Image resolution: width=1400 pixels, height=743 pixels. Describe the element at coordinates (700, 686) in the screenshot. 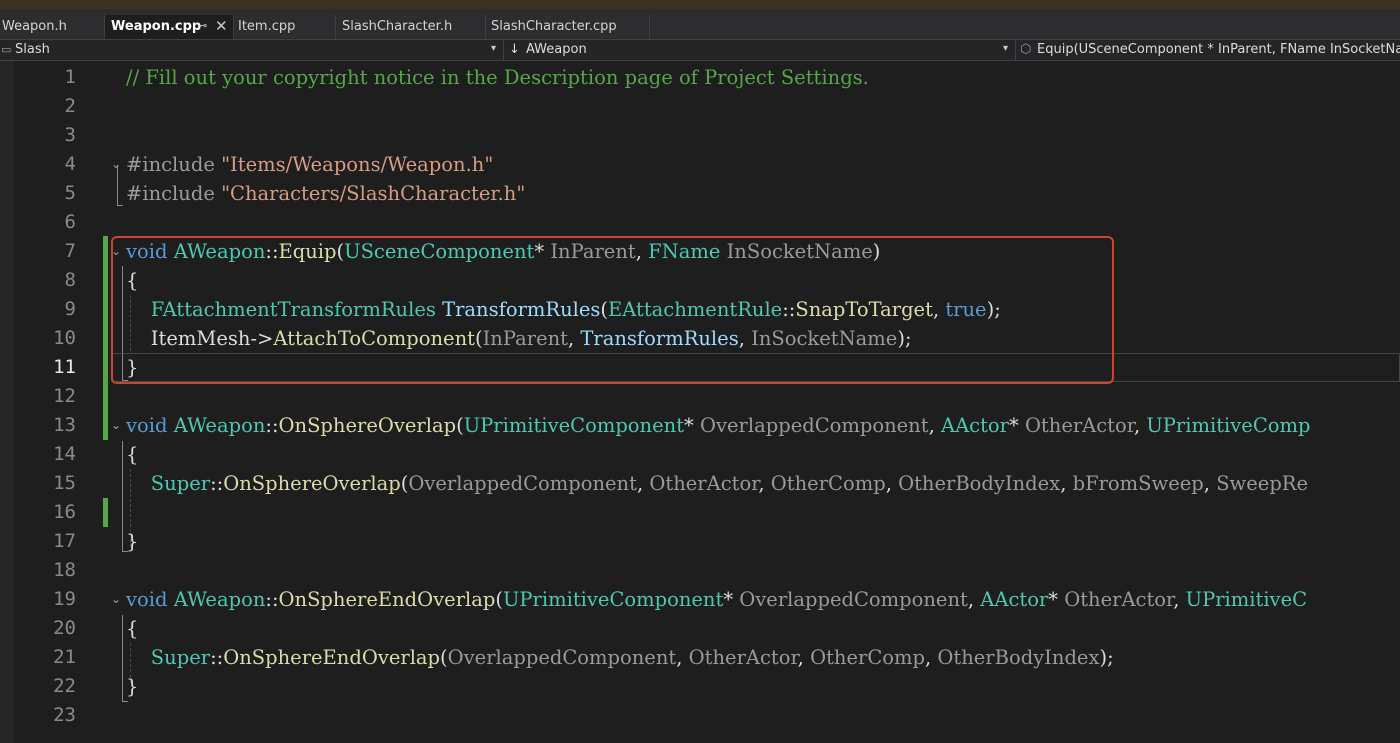

I see `code-line: 22}` at that location.